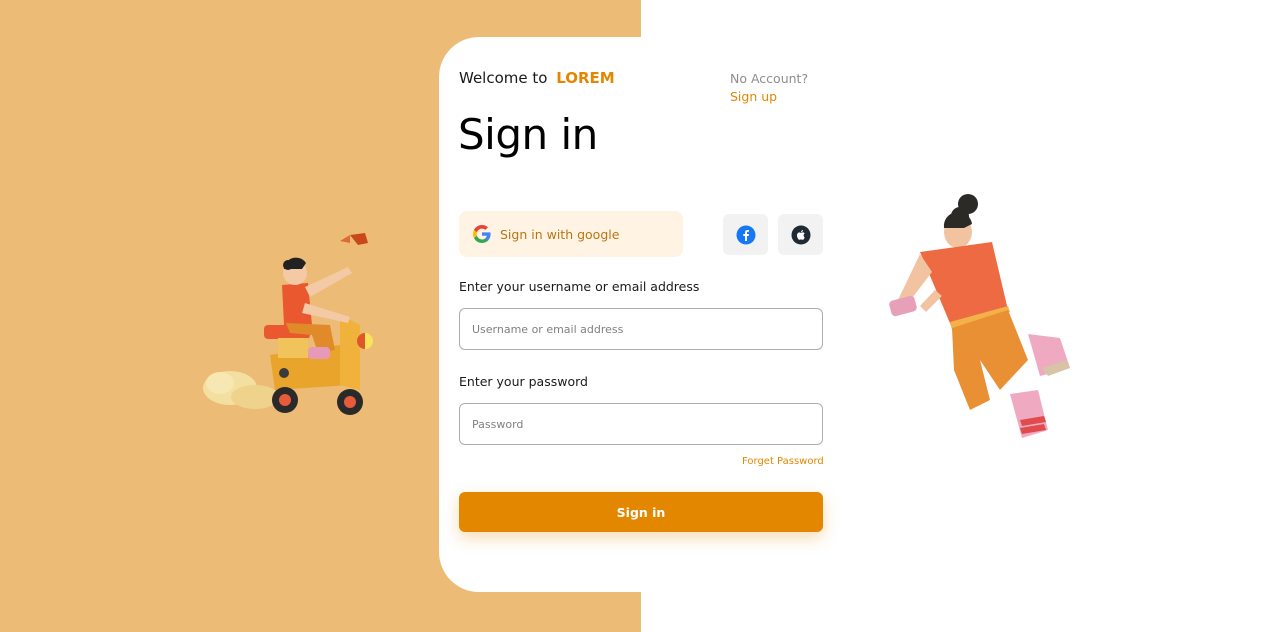  I want to click on facebook-icon, so click(745, 234).